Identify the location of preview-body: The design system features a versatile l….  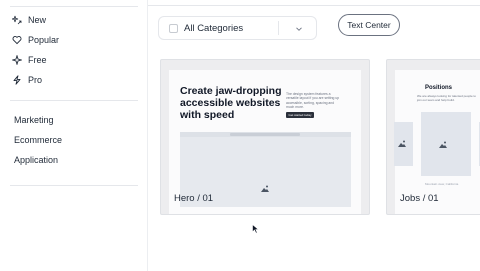
(313, 101).